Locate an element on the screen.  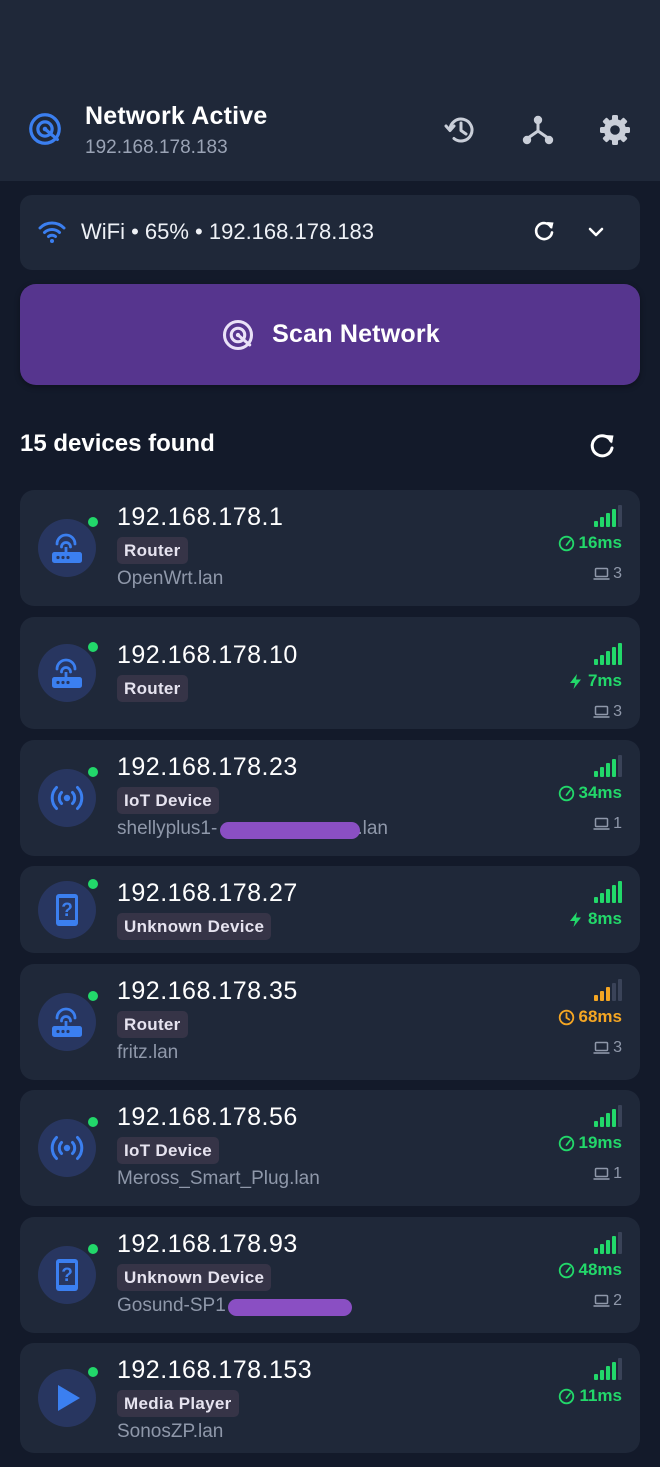
device-card: 192.168.178.10 Router 7ms 3 is located at coordinates (330, 673).